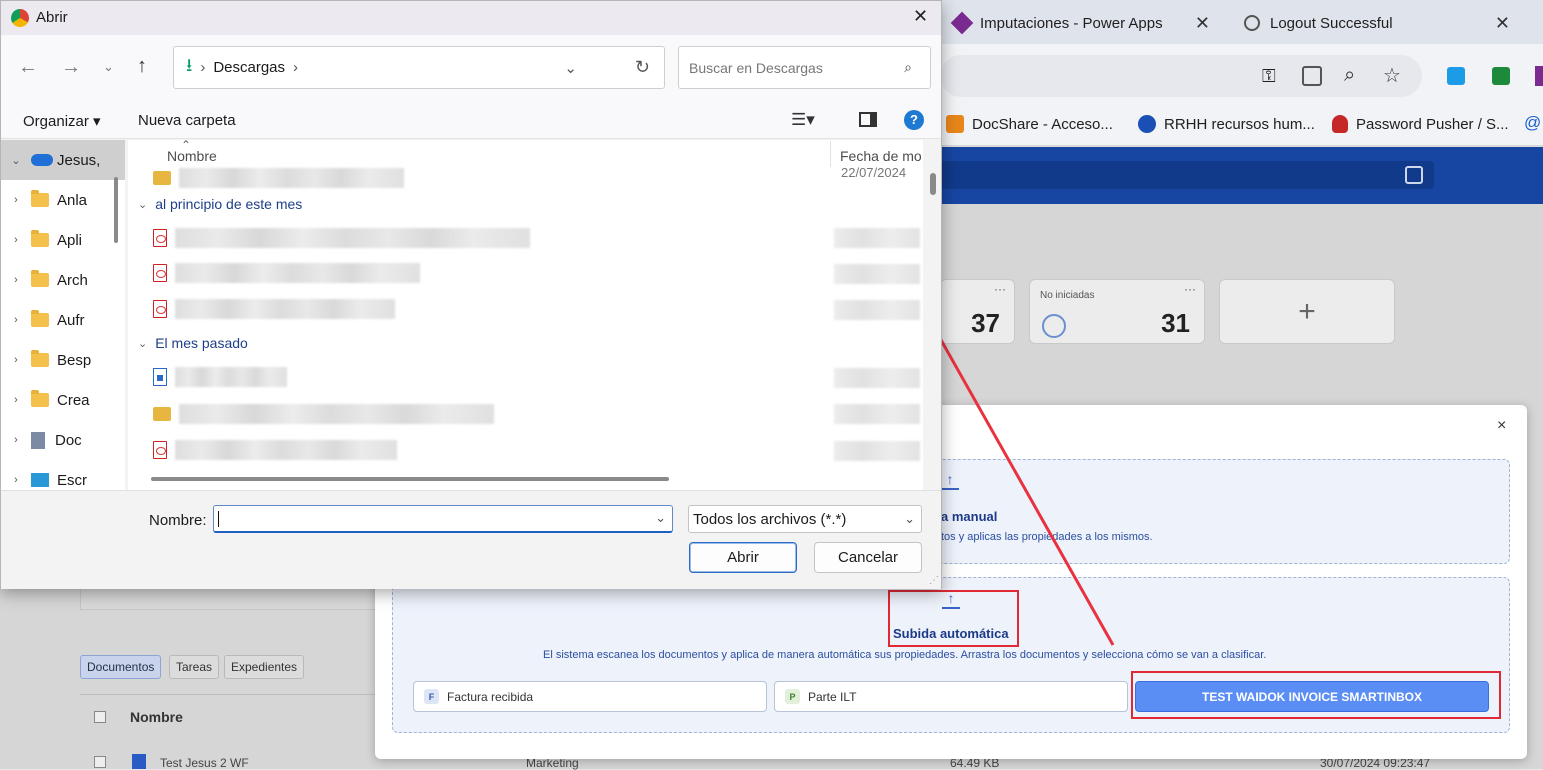 Image resolution: width=1543 pixels, height=770 pixels. Describe the element at coordinates (16, 160) in the screenshot. I see `expand-chevron-icon: ⌄` at that location.